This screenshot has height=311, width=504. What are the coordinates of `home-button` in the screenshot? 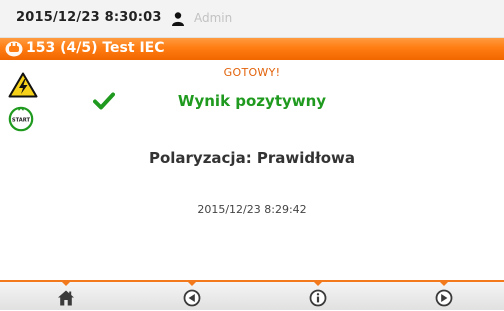 It's located at (66, 295).